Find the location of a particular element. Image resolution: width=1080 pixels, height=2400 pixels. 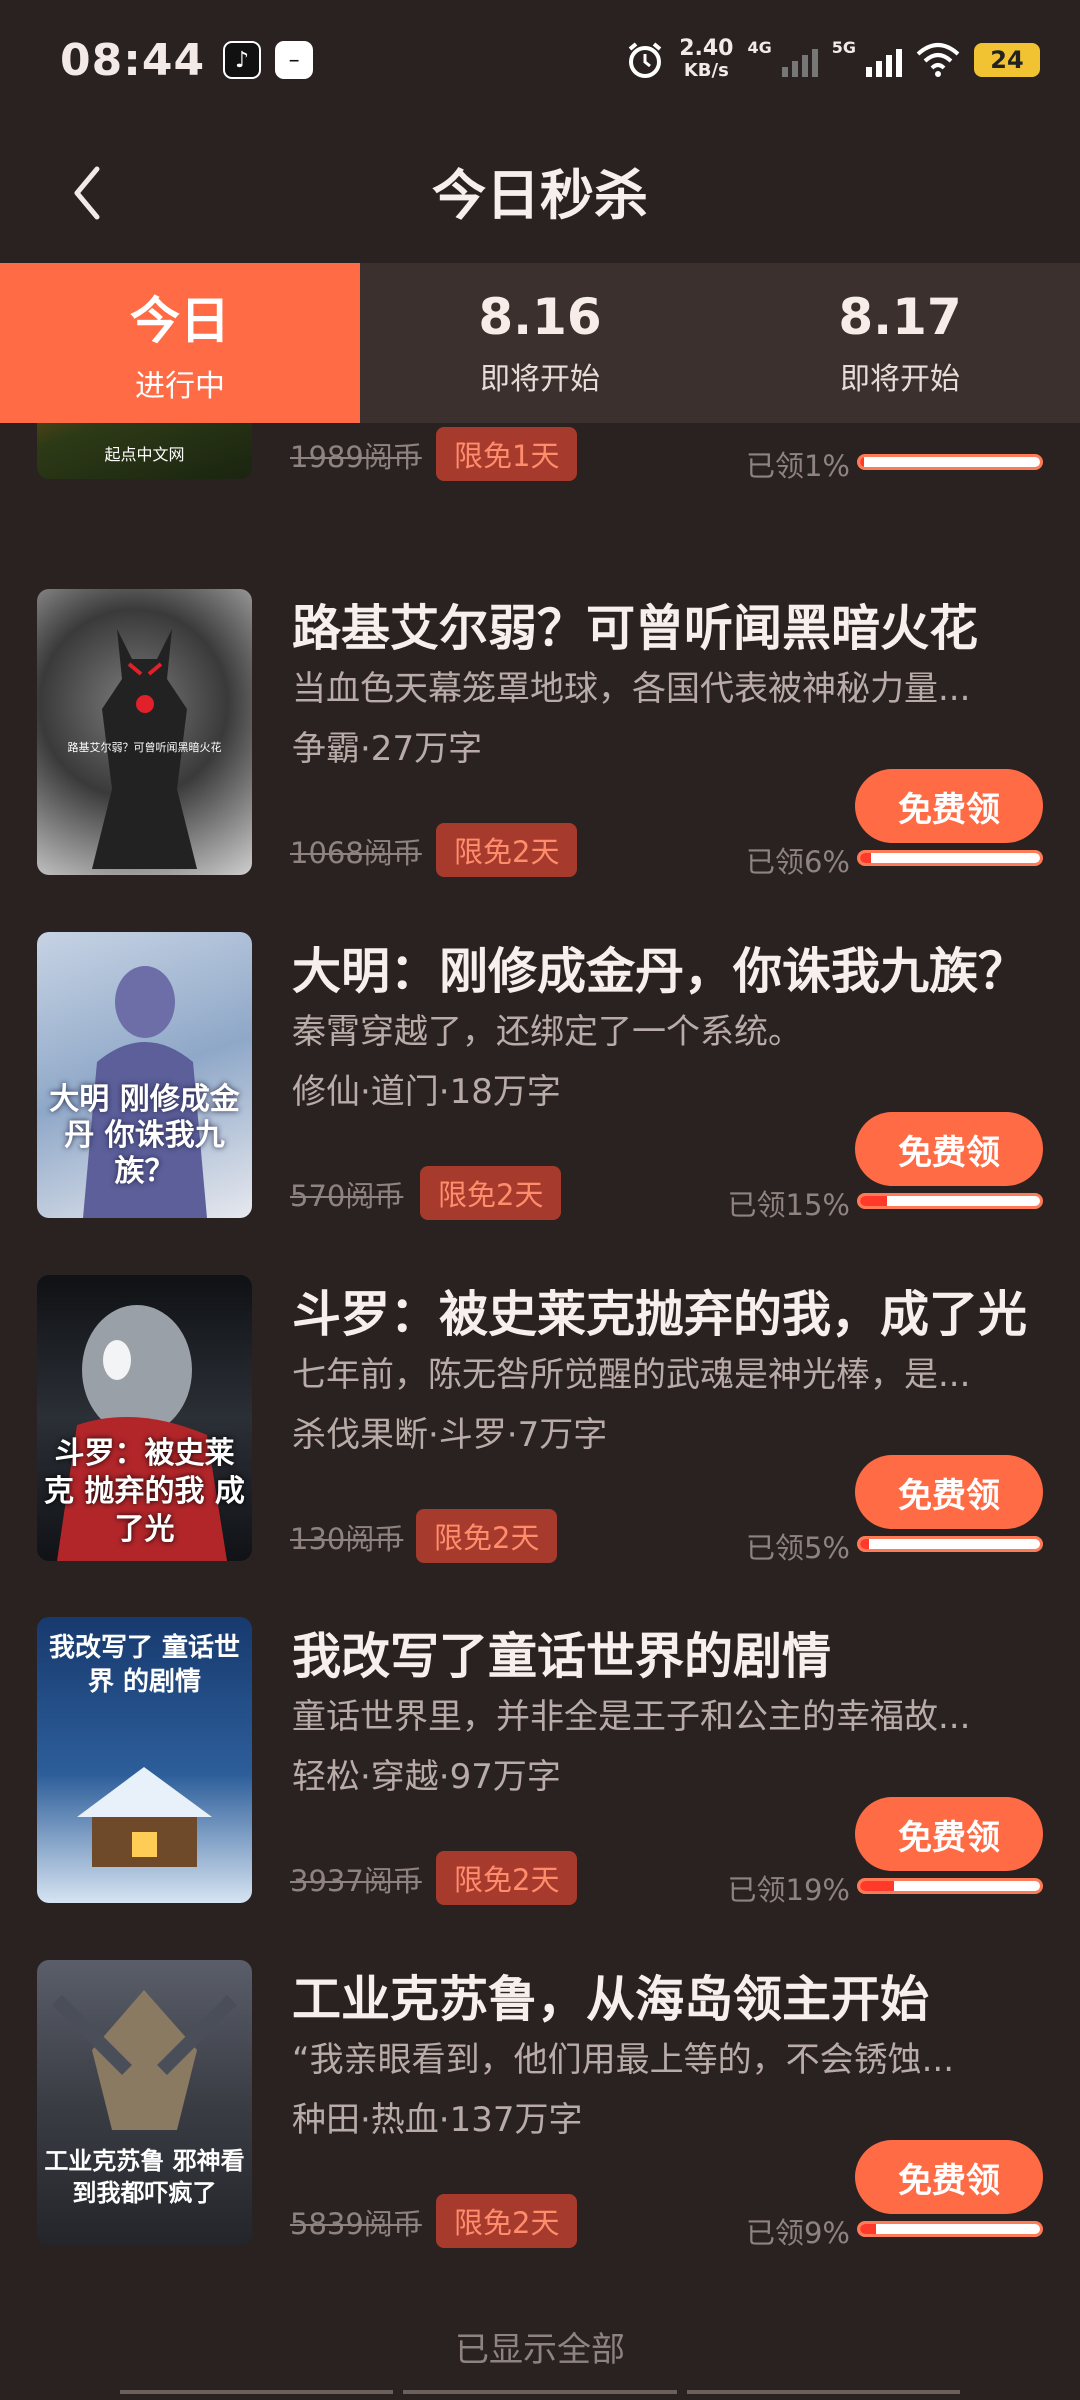

cover-text: 工业克苏鲁 邪神看到我都吓疯了 is located at coordinates (144, 2177).